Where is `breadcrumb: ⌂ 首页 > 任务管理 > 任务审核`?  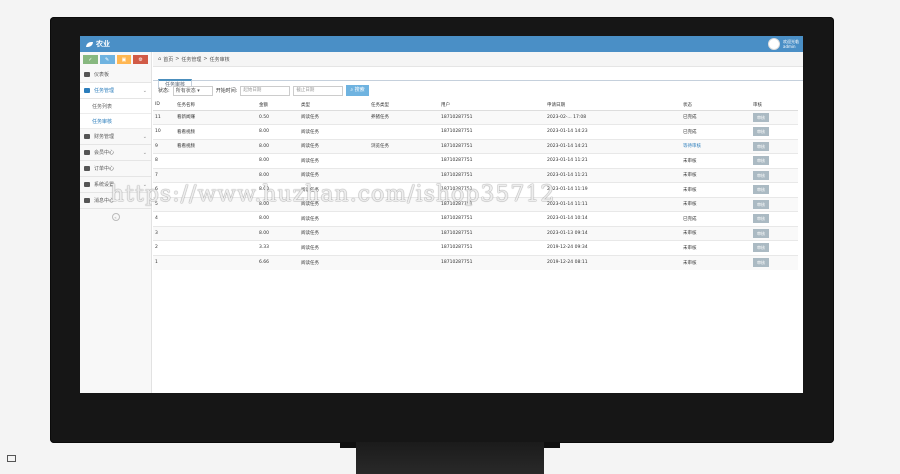
breadcrumb: ⌂ 首页 > 任务管理 > 任务审核 is located at coordinates (478, 59).